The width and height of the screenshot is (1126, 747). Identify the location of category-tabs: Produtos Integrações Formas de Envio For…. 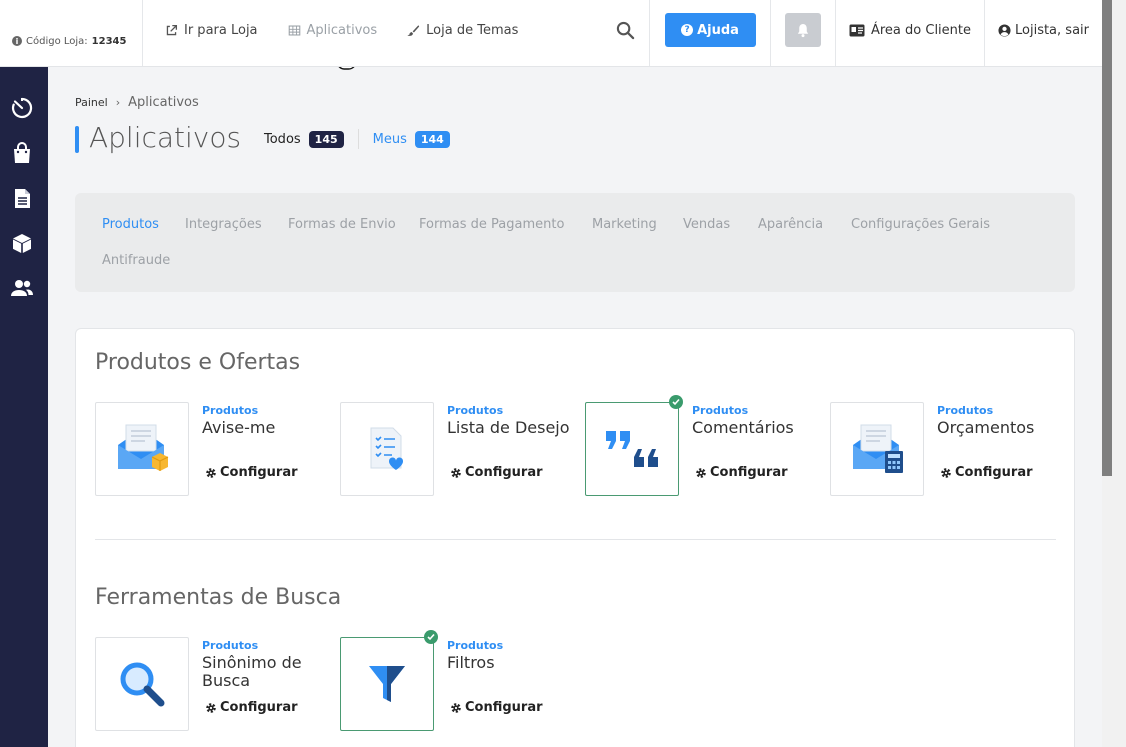
(575, 242).